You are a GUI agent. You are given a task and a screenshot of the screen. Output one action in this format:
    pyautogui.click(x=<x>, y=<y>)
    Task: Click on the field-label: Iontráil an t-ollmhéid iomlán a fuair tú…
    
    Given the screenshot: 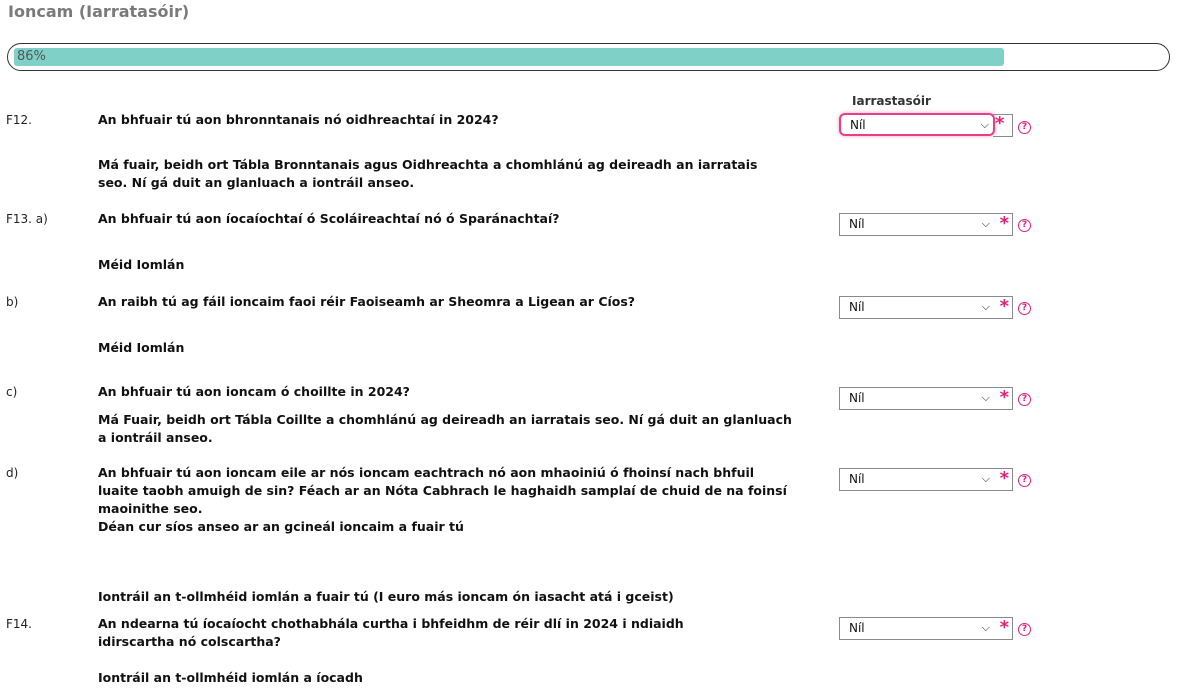 What is the action you would take?
    pyautogui.click(x=386, y=596)
    